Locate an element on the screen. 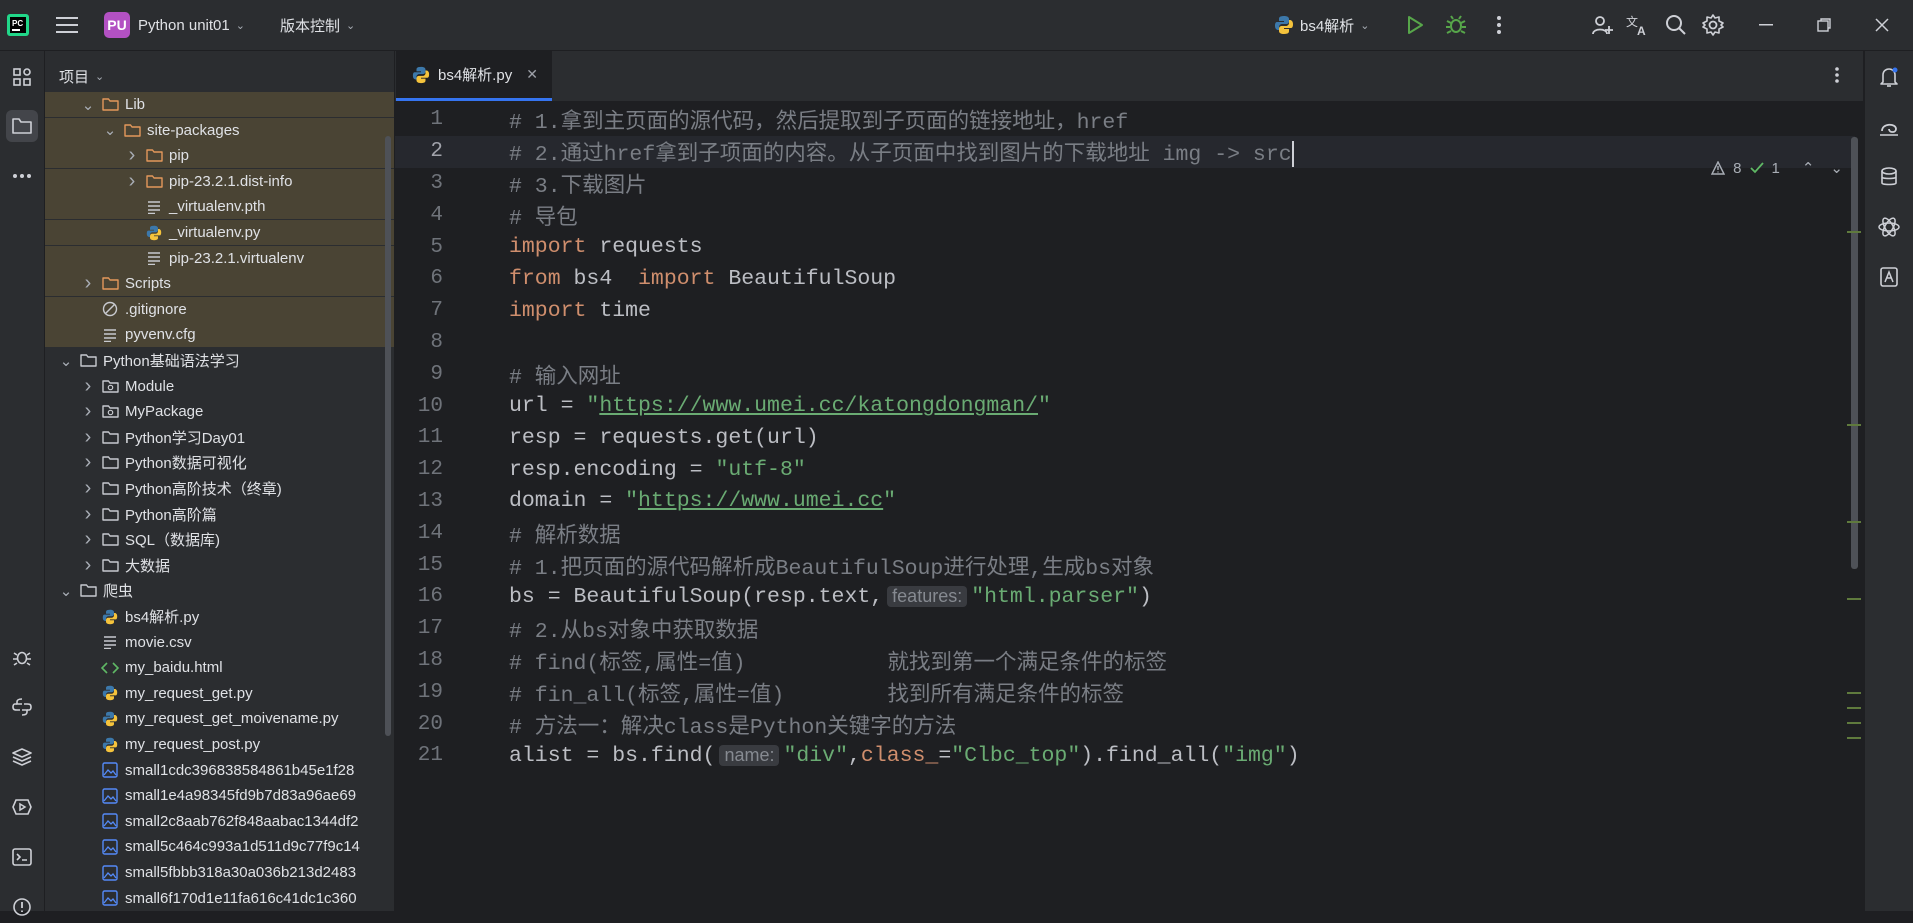  tree-item: _virtualenv.pth is located at coordinates (219, 207).